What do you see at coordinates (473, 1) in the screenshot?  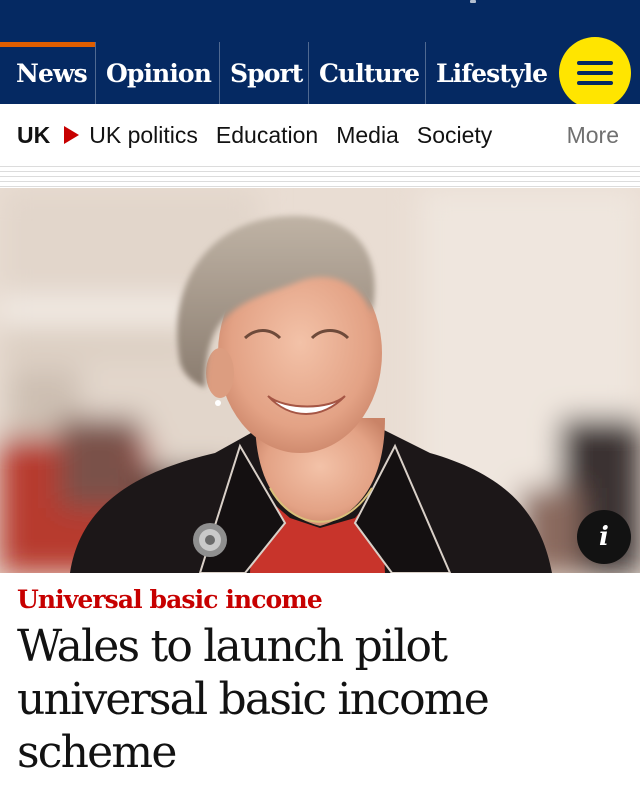 I see `top-edge-mark` at bounding box center [473, 1].